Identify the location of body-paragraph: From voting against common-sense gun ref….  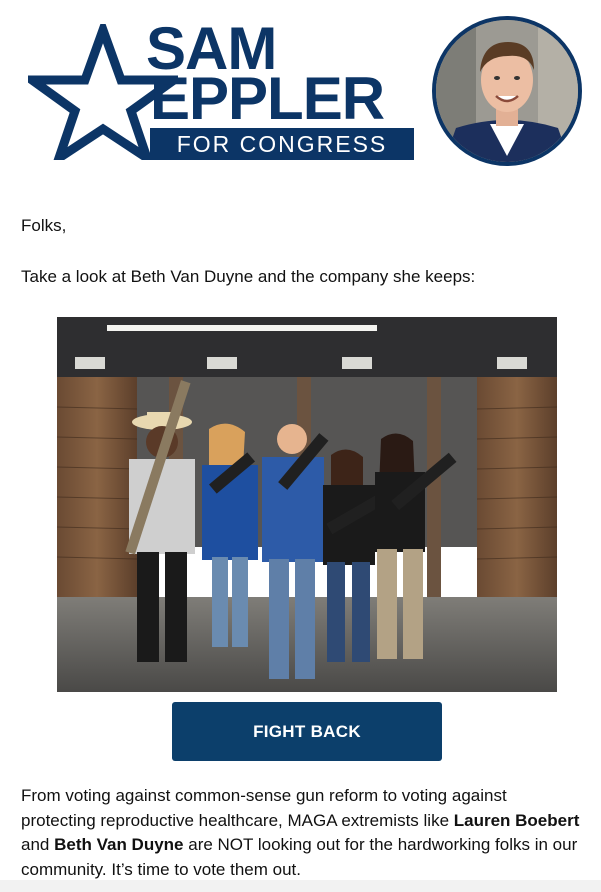
(301, 833).